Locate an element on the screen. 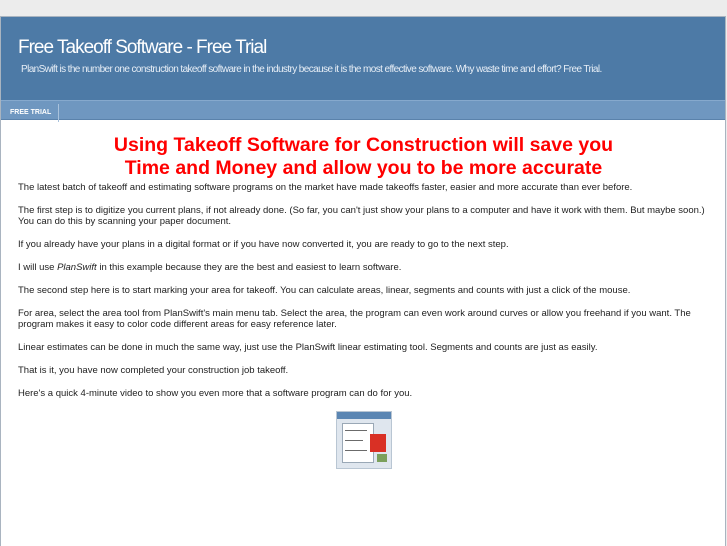 The height and width of the screenshot is (546, 727). planswift-text-before: I will use is located at coordinates (38, 267).